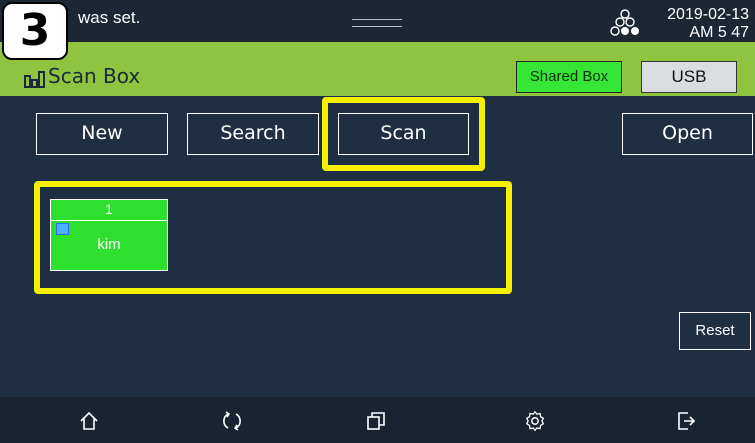 This screenshot has width=755, height=443. I want to click on logout-icon, so click(686, 421).